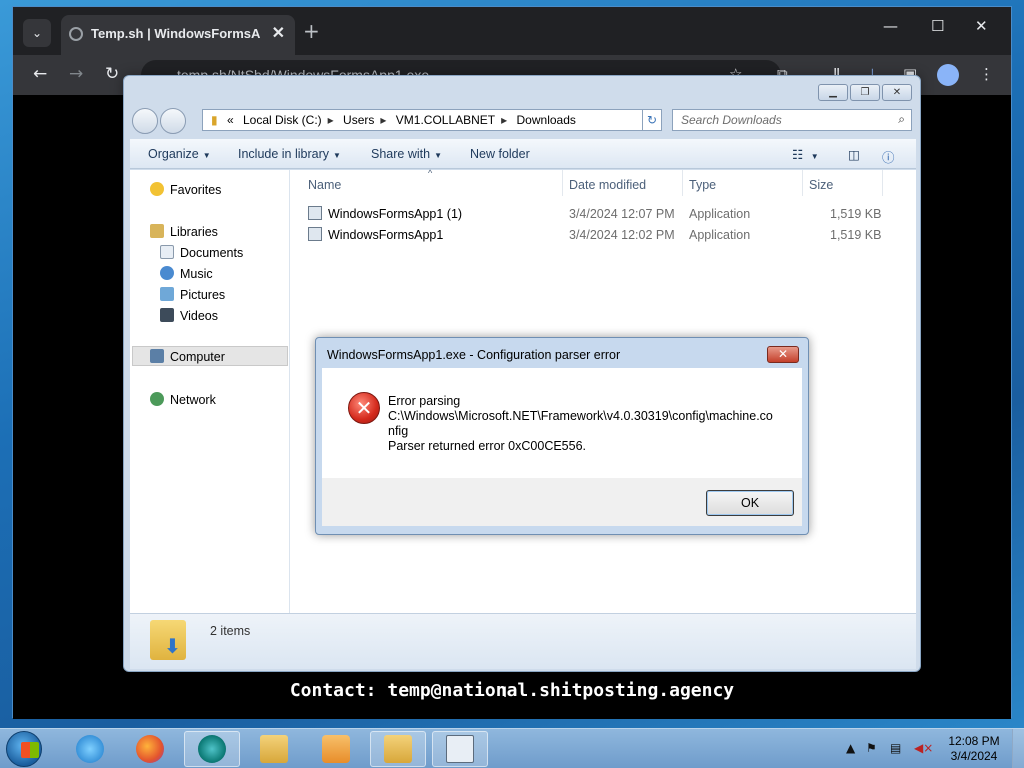 The image size is (1024, 768). What do you see at coordinates (702, 185) in the screenshot?
I see `column-type: Type` at bounding box center [702, 185].